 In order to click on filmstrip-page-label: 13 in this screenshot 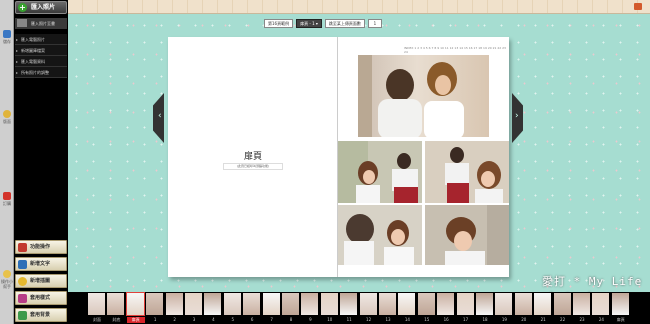, I will do `click(388, 319)`.